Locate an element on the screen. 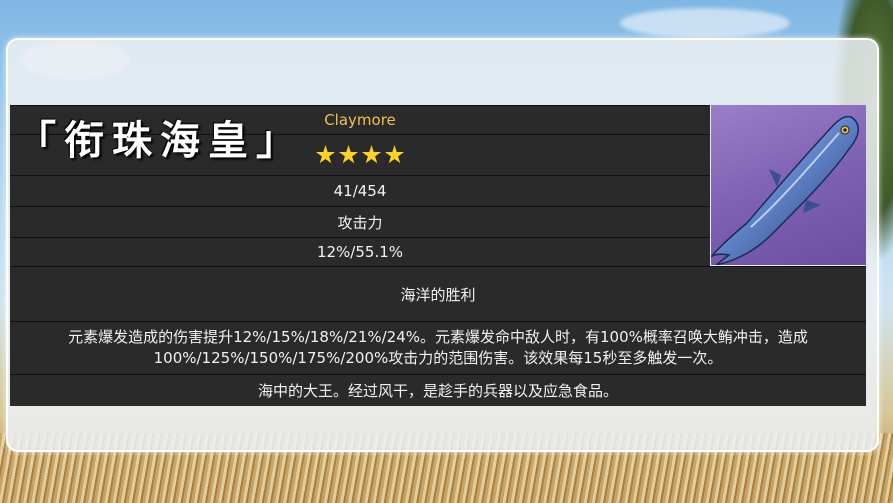 Image resolution: width=893 pixels, height=503 pixels. base-atk-row: 41/454 is located at coordinates (360, 190).